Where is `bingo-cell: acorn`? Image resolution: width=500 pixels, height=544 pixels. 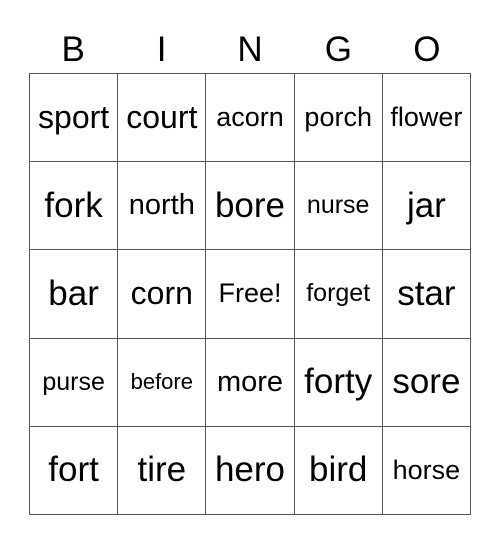 bingo-cell: acorn is located at coordinates (250, 118).